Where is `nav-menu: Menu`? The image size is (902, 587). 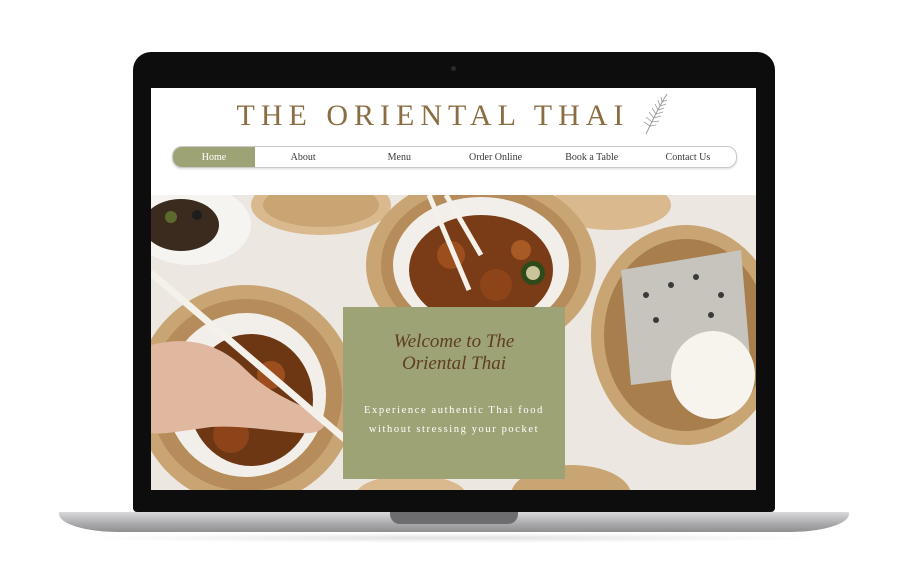 nav-menu: Menu is located at coordinates (399, 157).